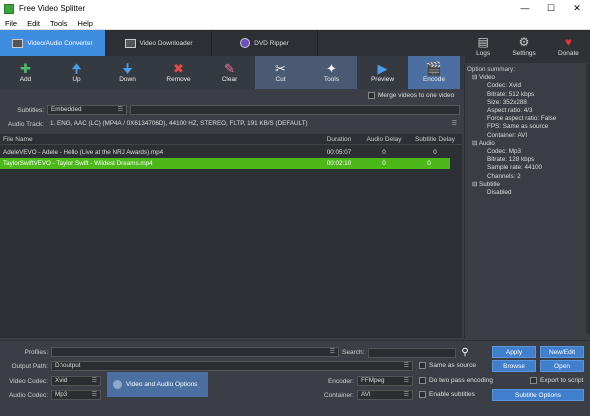 The image size is (590, 416). I want to click on tab-video-downloader: Video Downloader, so click(159, 43).